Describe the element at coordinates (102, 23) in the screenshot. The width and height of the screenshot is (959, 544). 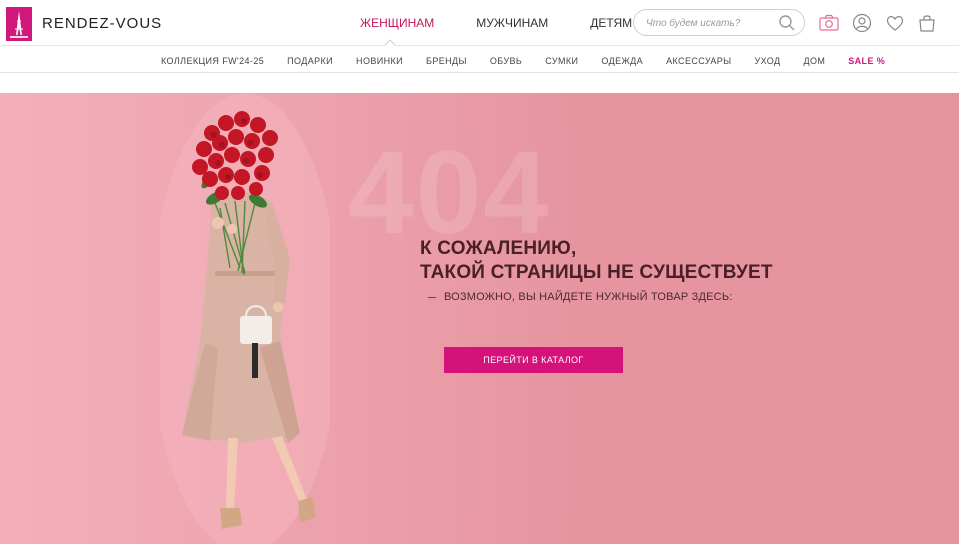
I see `brand-name: RENDEZ-VOUS` at that location.